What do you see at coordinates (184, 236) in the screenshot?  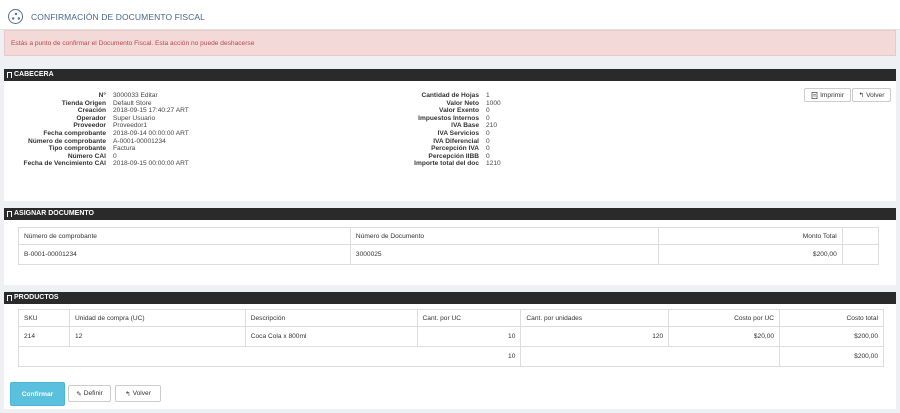 I see `col-numero-comprobante: Número de comprobante` at bounding box center [184, 236].